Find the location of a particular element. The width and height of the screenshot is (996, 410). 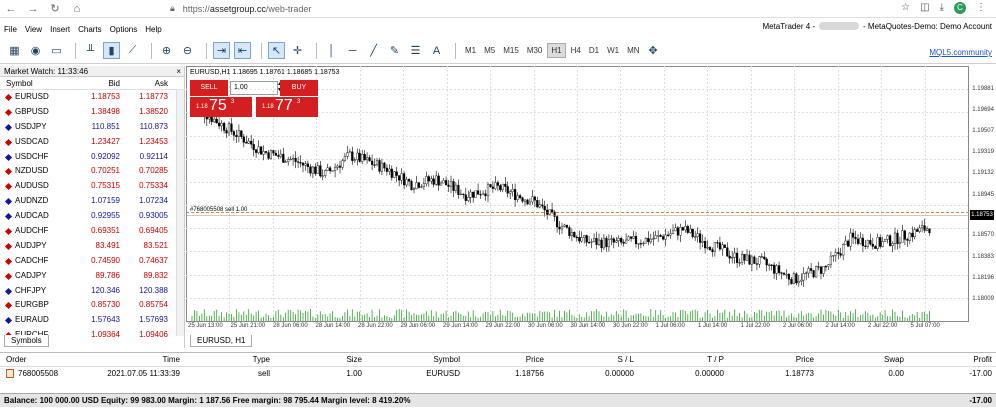

forward-icon: → is located at coordinates (33, 9).